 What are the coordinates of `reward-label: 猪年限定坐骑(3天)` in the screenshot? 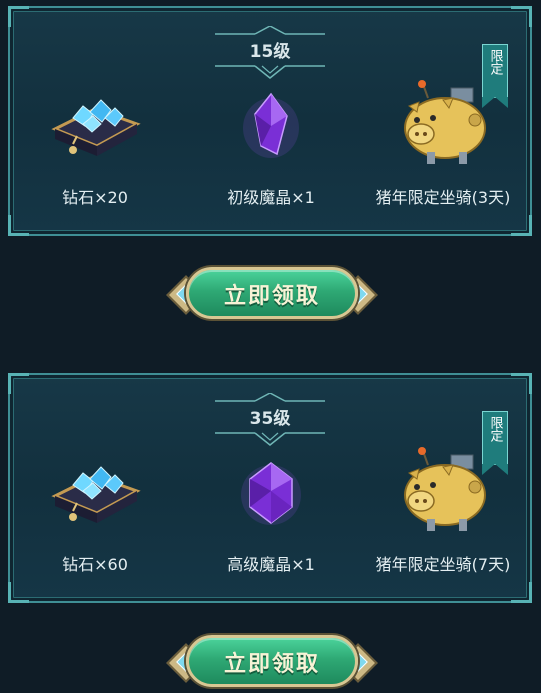 It's located at (443, 197).